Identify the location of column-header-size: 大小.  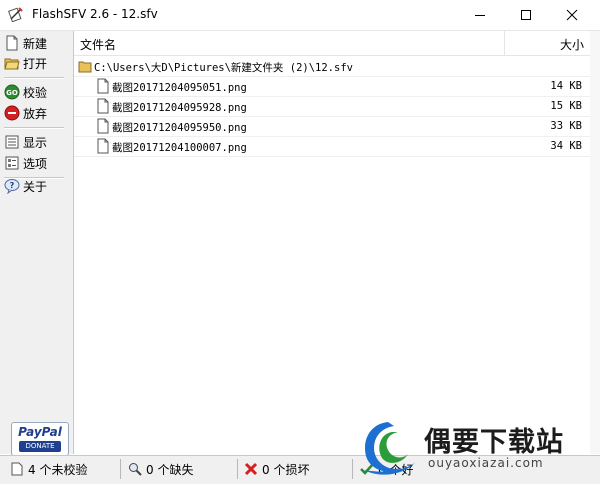
(572, 44).